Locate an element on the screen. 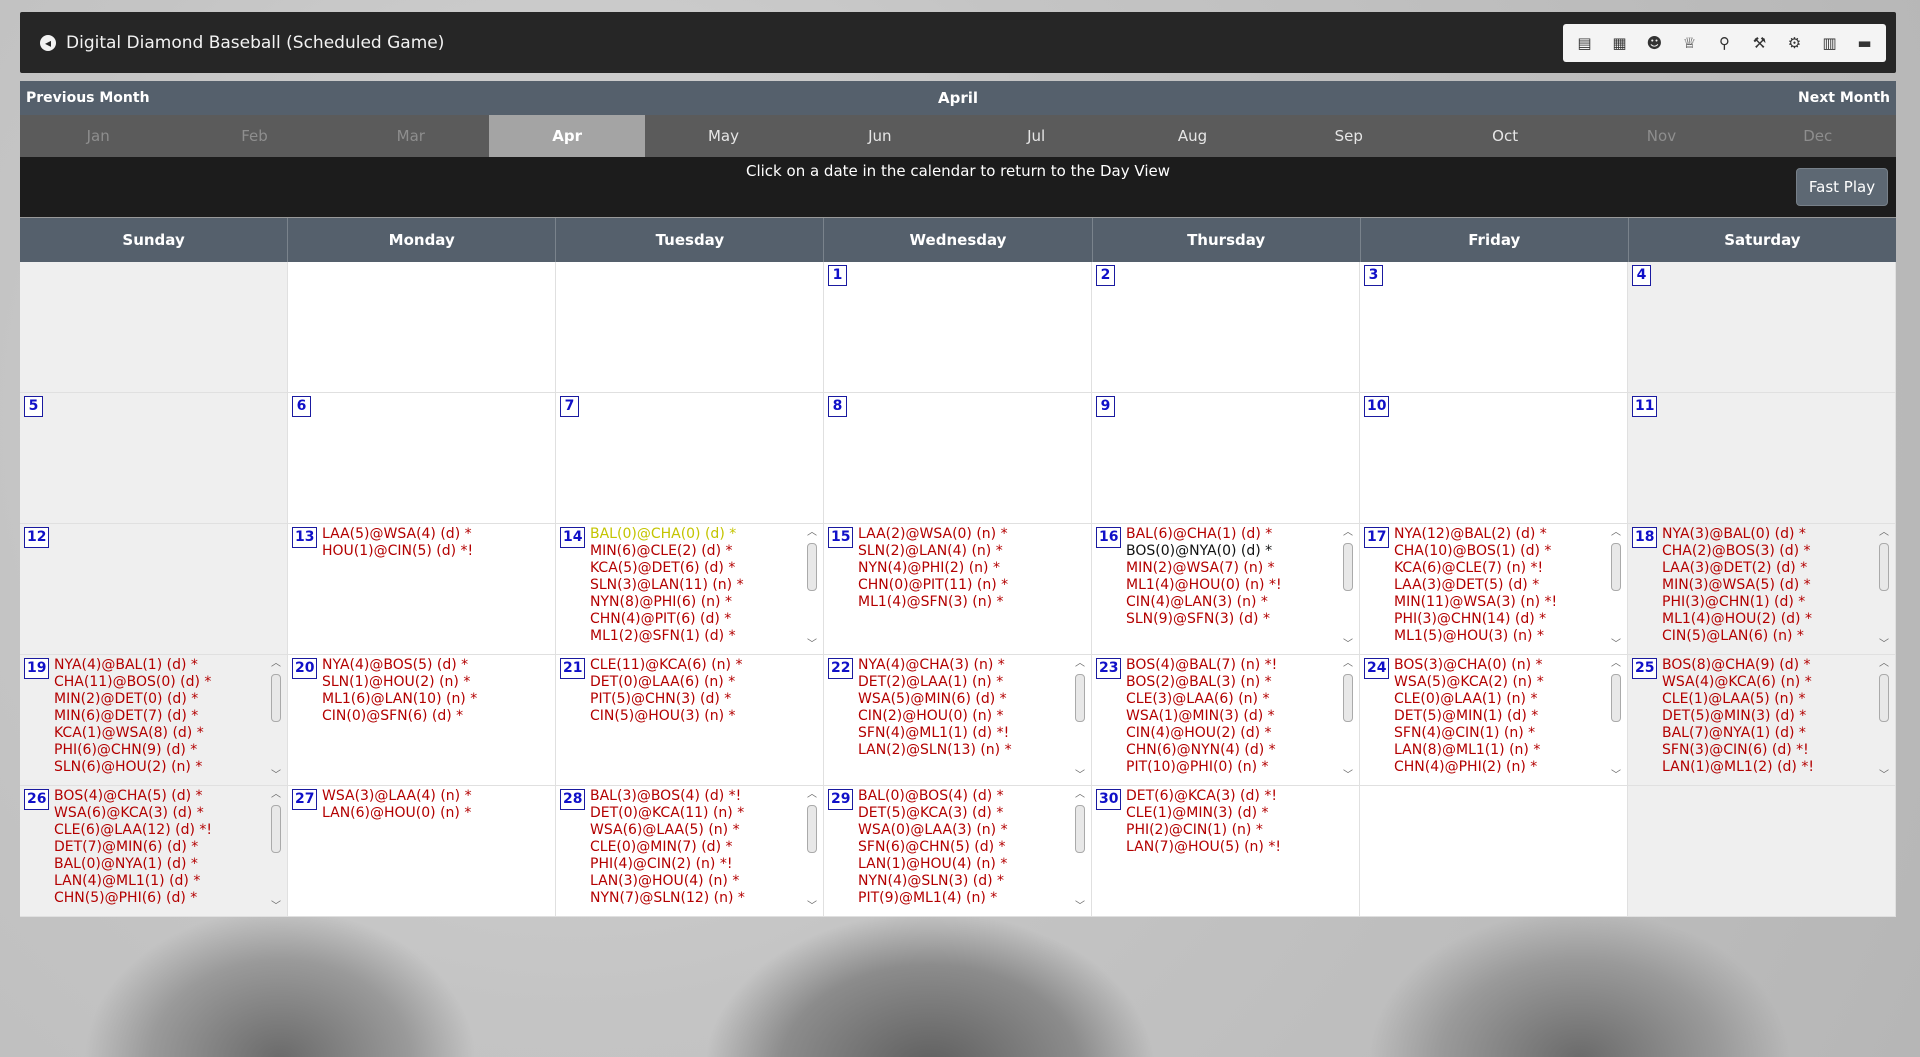 Image resolution: width=1920 pixels, height=1057 pixels. game-result: WSA(3)@LAA(4) (n) * is located at coordinates (436, 796).